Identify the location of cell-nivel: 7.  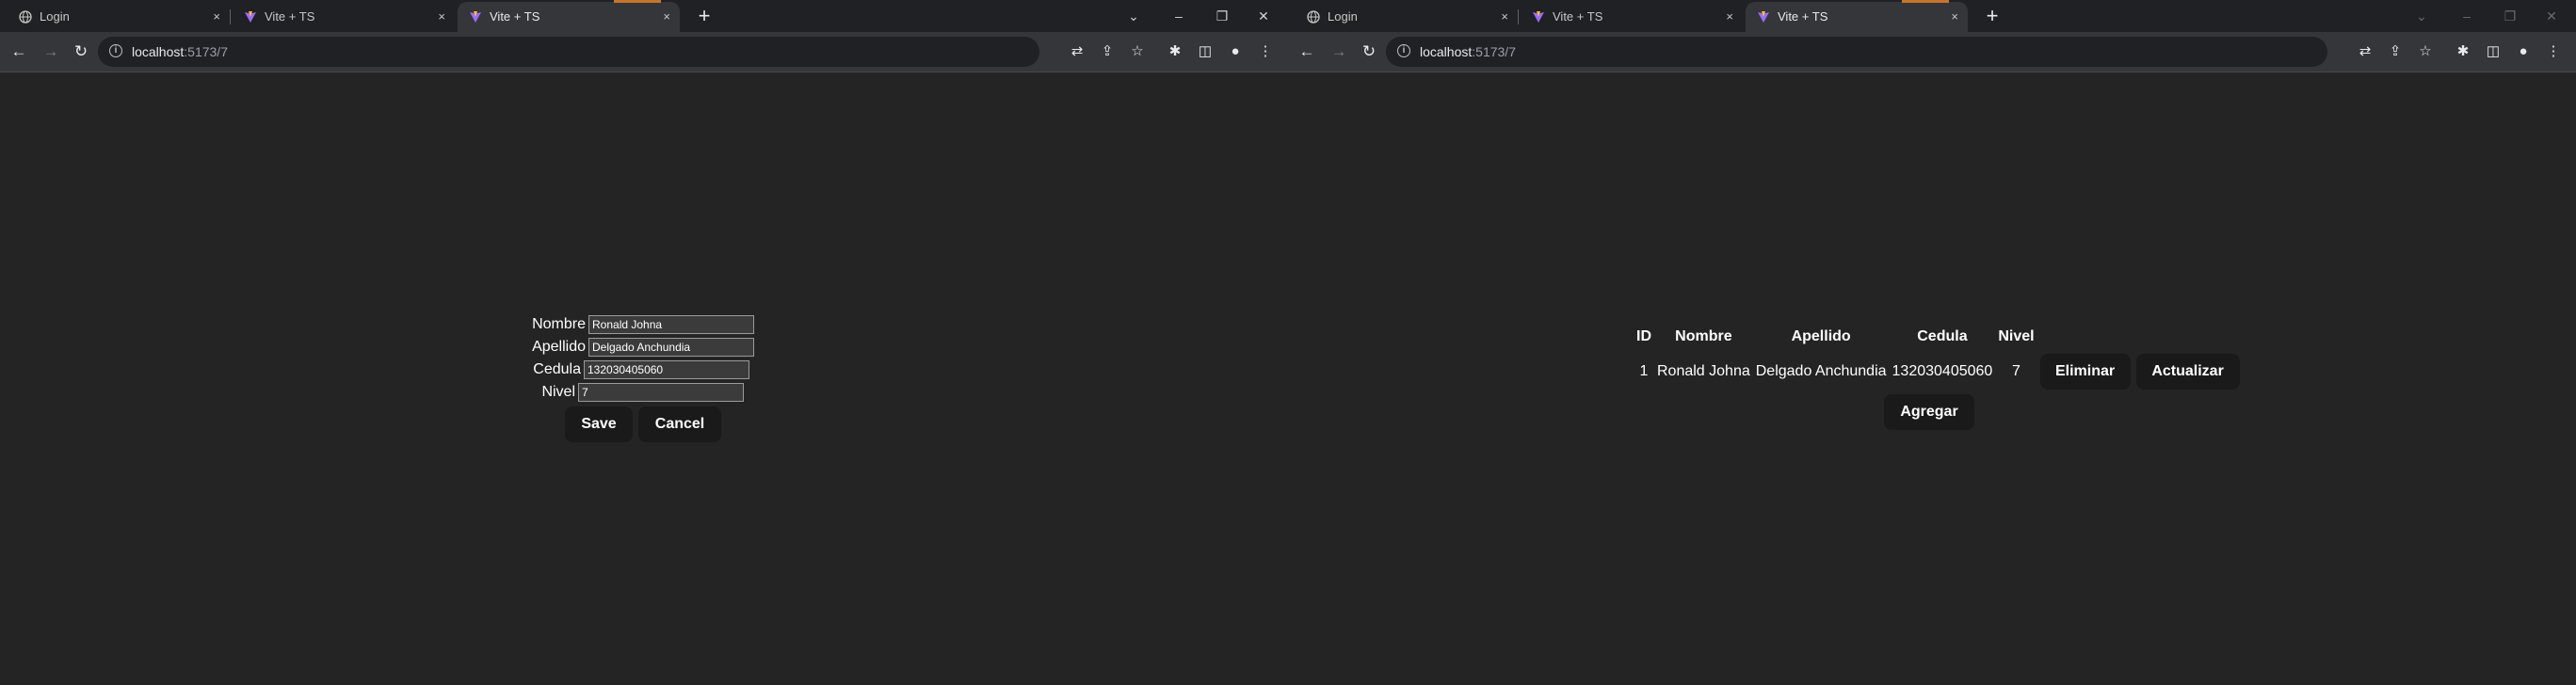
(2016, 371).